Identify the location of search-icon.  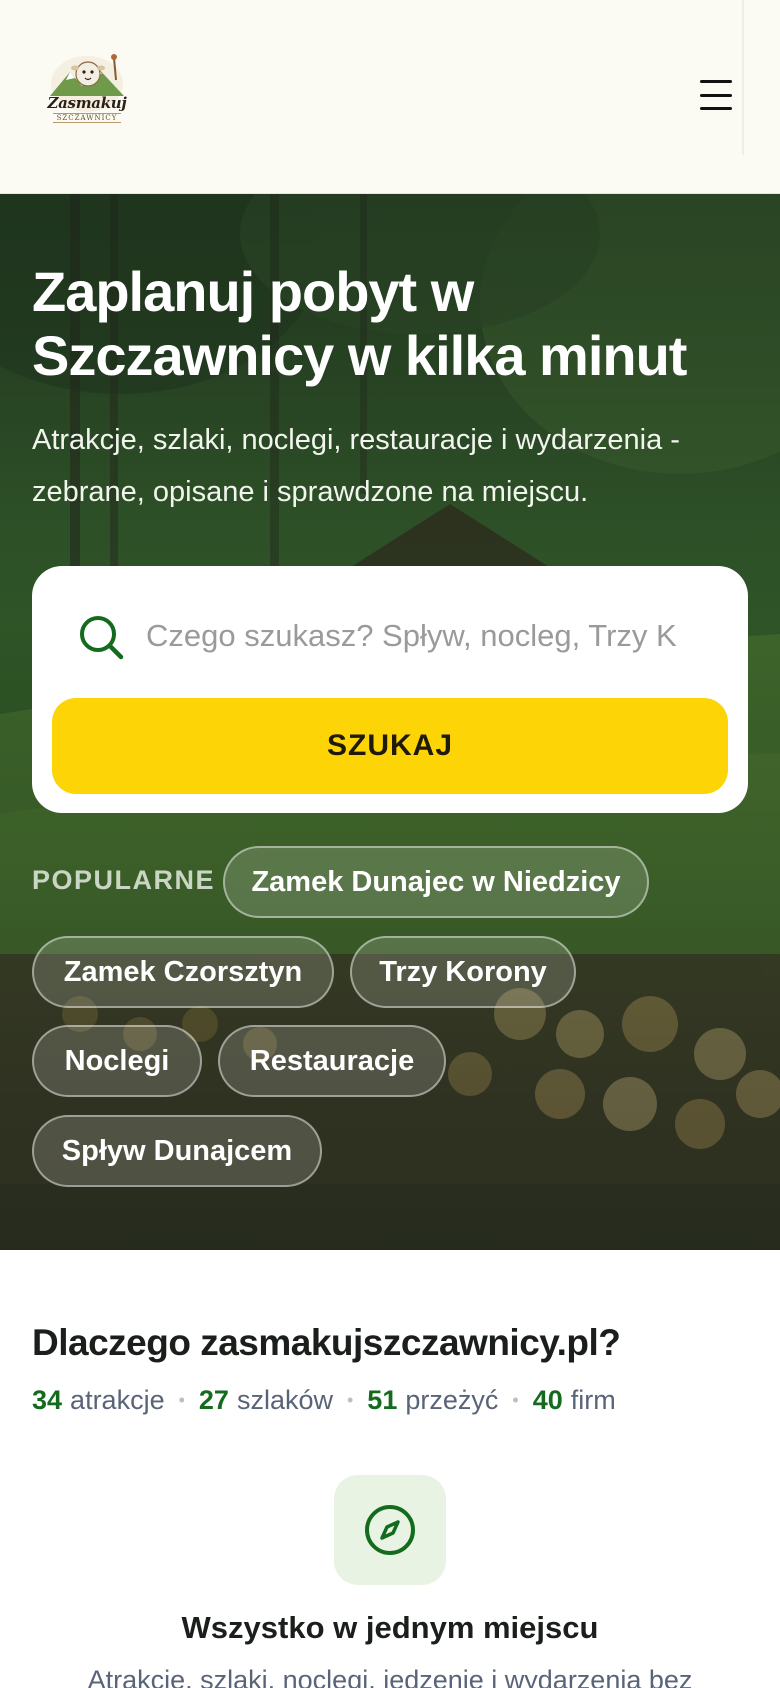
(102, 638).